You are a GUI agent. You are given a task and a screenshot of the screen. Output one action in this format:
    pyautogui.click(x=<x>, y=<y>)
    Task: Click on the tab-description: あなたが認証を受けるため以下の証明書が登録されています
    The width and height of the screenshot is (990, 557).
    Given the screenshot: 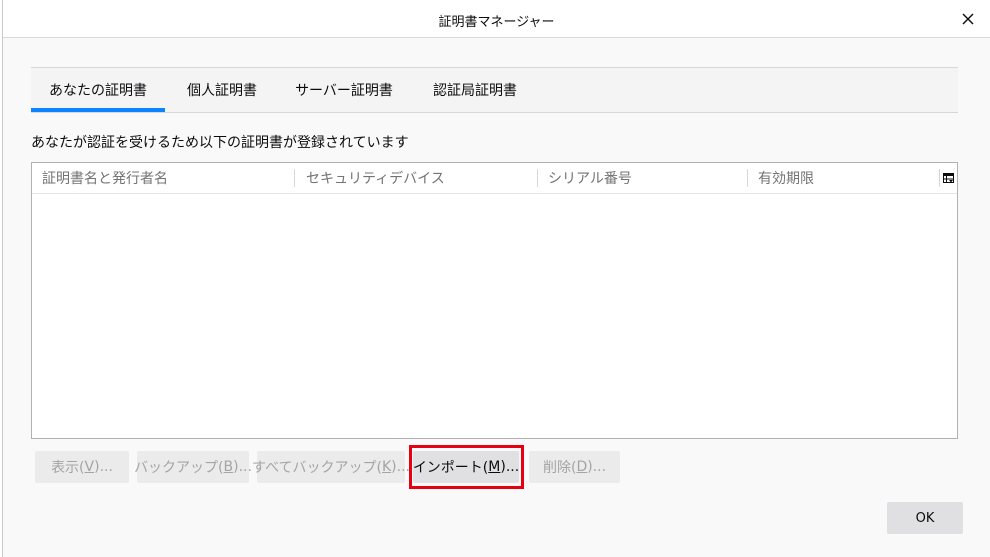 What is the action you would take?
    pyautogui.click(x=220, y=143)
    